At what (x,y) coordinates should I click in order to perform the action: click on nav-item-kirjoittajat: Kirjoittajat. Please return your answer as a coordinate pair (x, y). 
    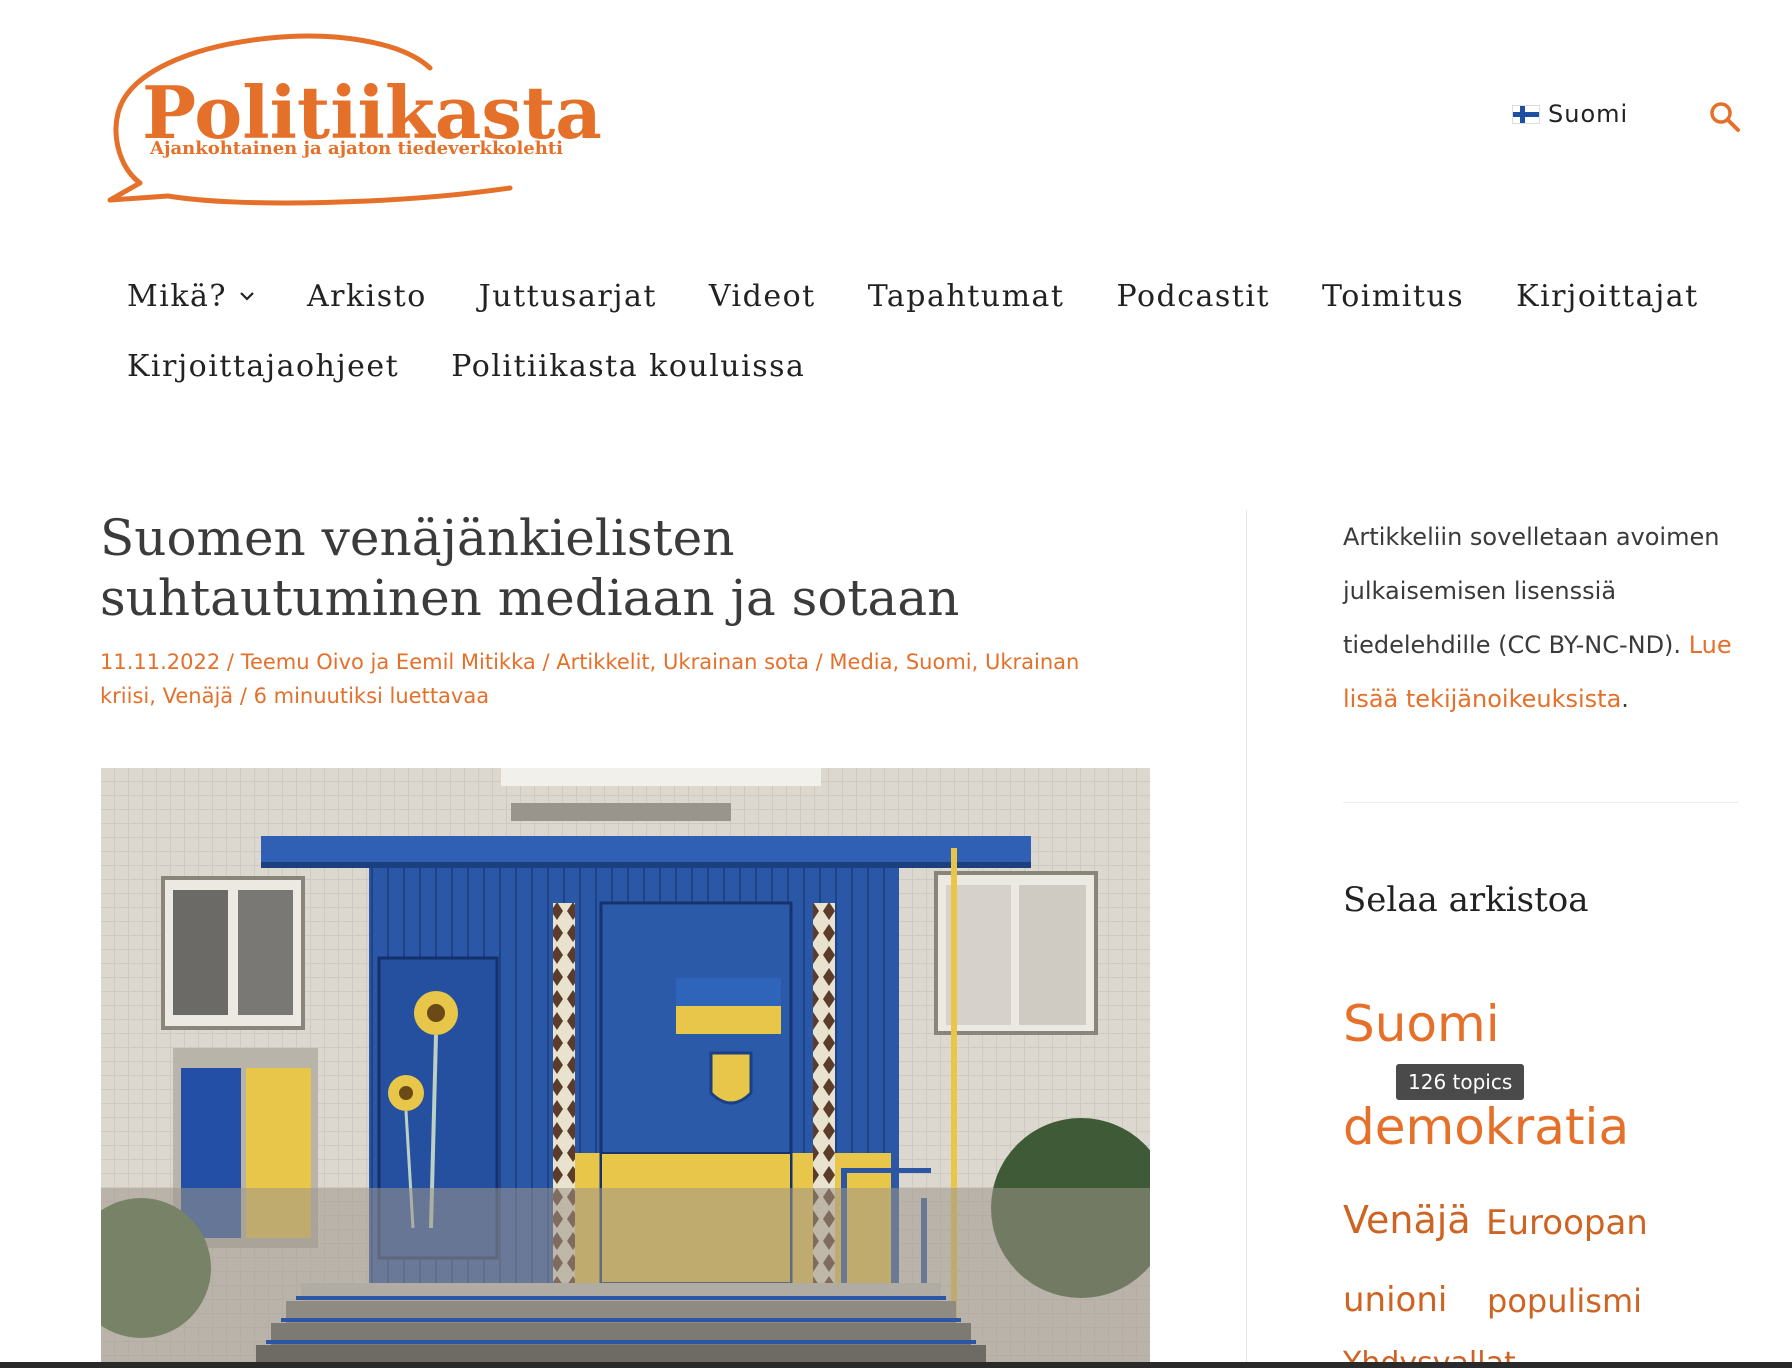
    Looking at the image, I should click on (1607, 296).